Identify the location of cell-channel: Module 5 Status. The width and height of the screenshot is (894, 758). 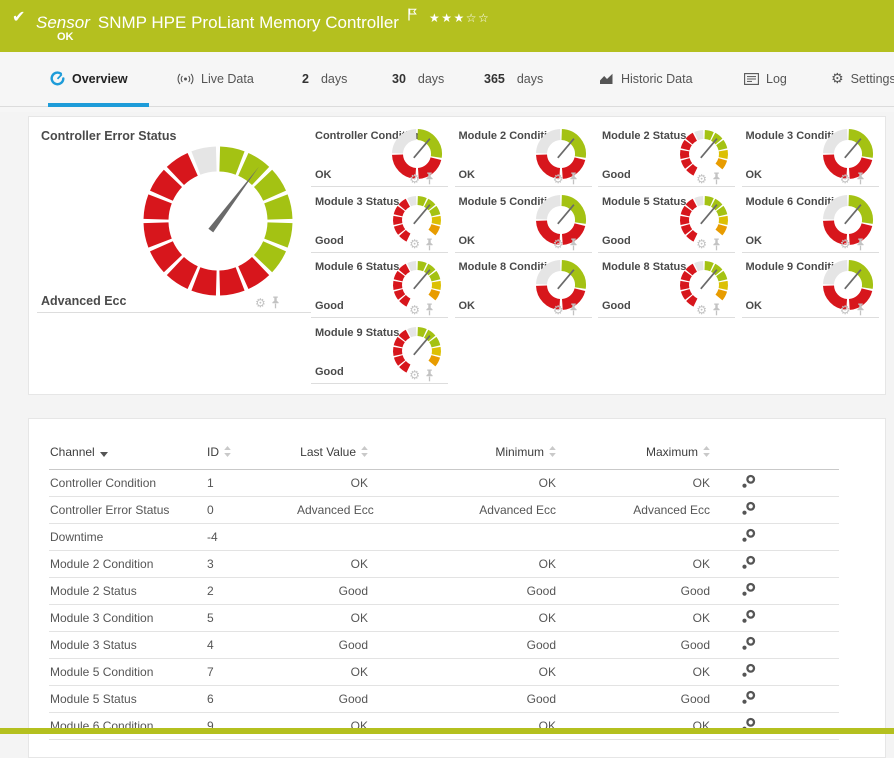
(127, 699).